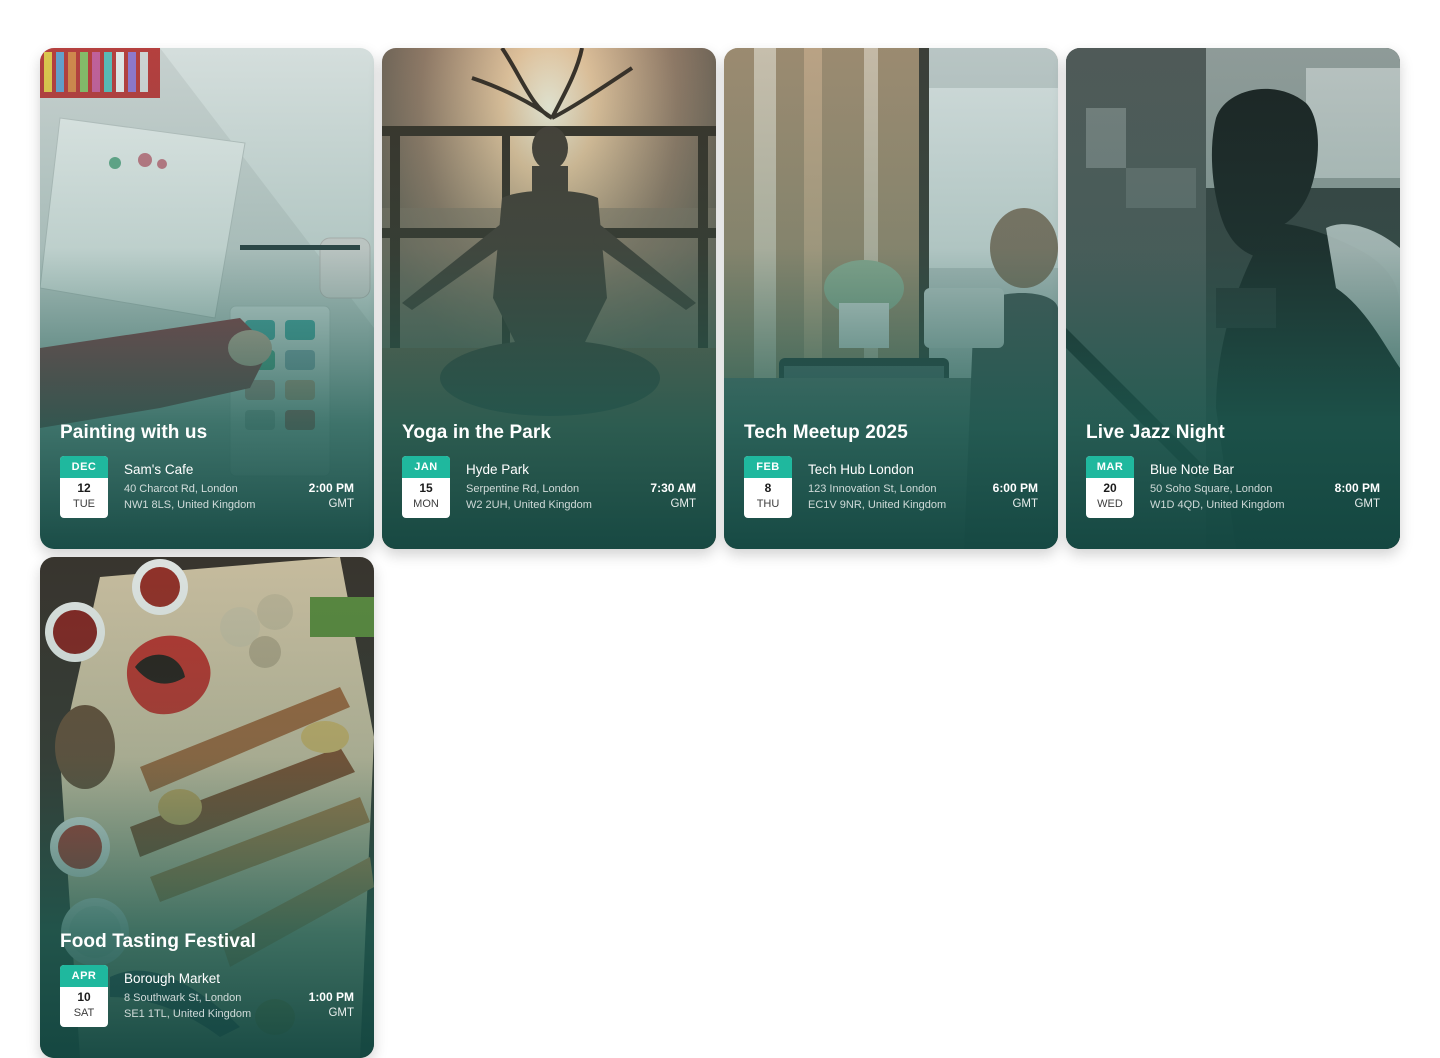  What do you see at coordinates (1192, 469) in the screenshot?
I see `venue-name: Blue Note Bar` at bounding box center [1192, 469].